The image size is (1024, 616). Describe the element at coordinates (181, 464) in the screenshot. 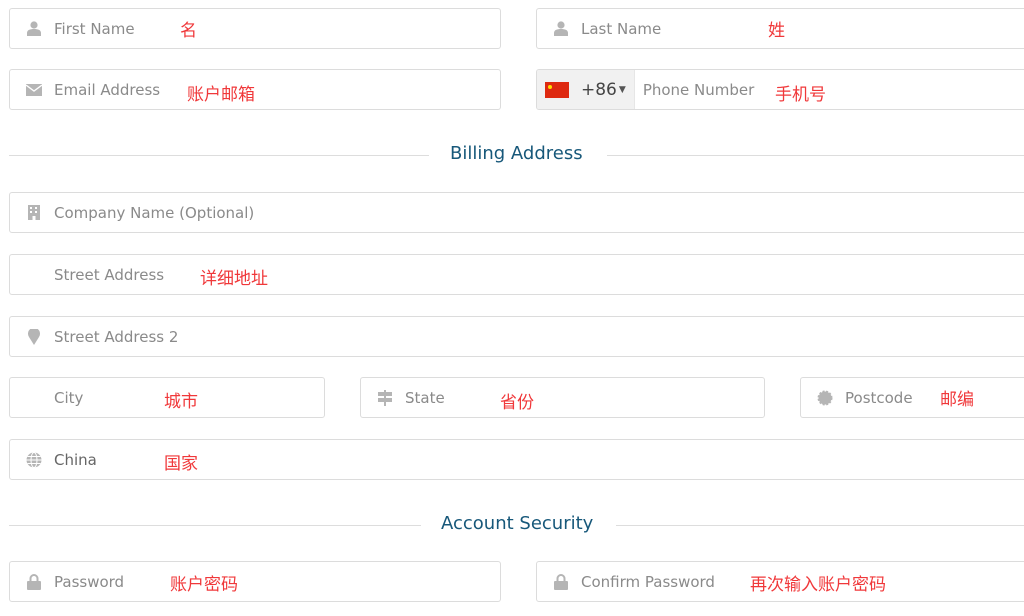

I see `country-annotation: 国家` at that location.